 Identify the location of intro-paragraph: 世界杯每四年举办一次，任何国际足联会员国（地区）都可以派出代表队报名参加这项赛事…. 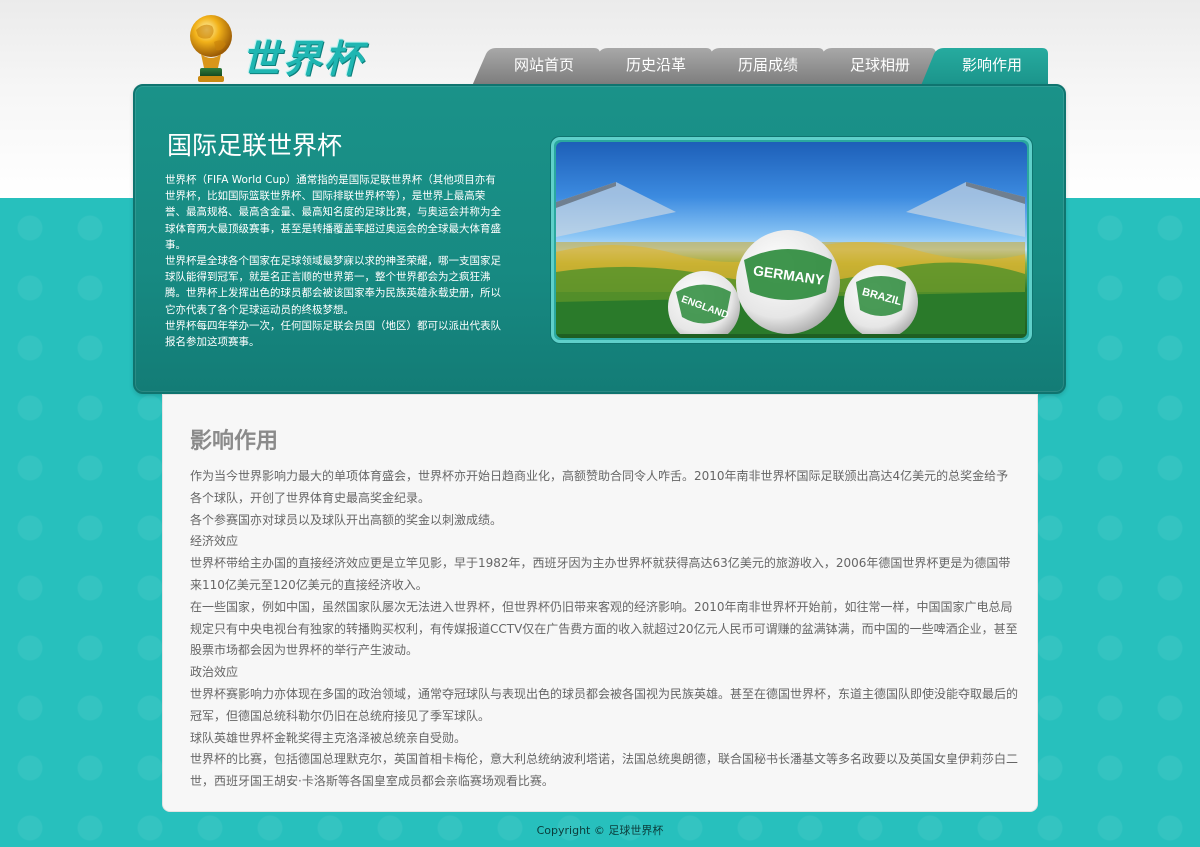
(333, 334).